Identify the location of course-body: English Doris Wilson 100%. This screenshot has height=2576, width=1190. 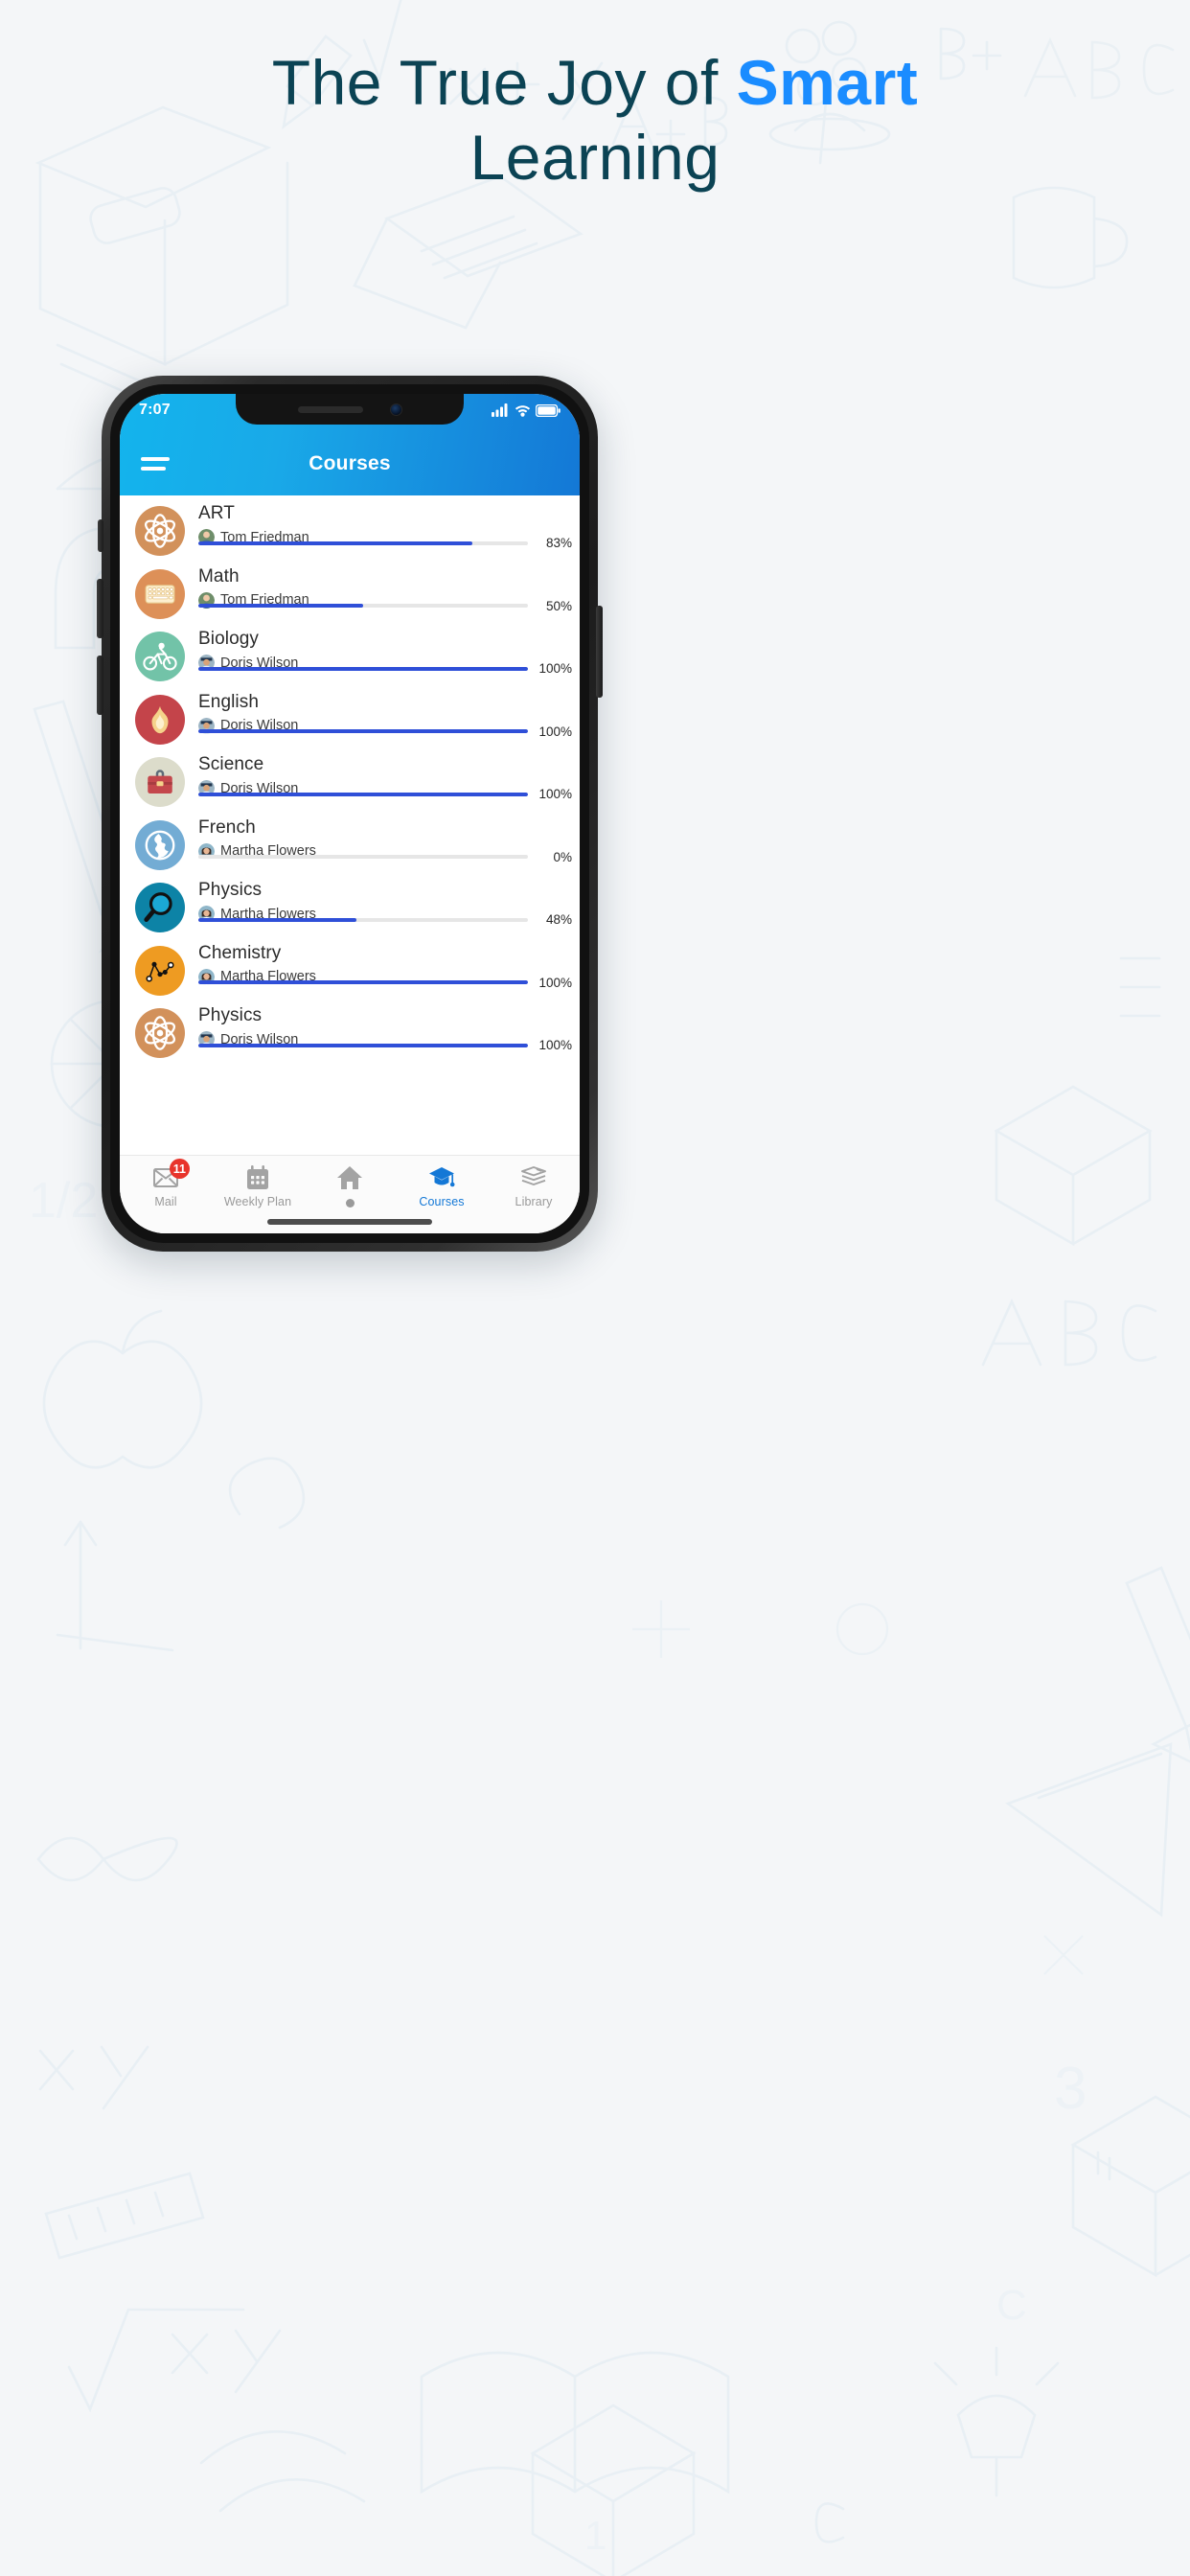
(379, 715).